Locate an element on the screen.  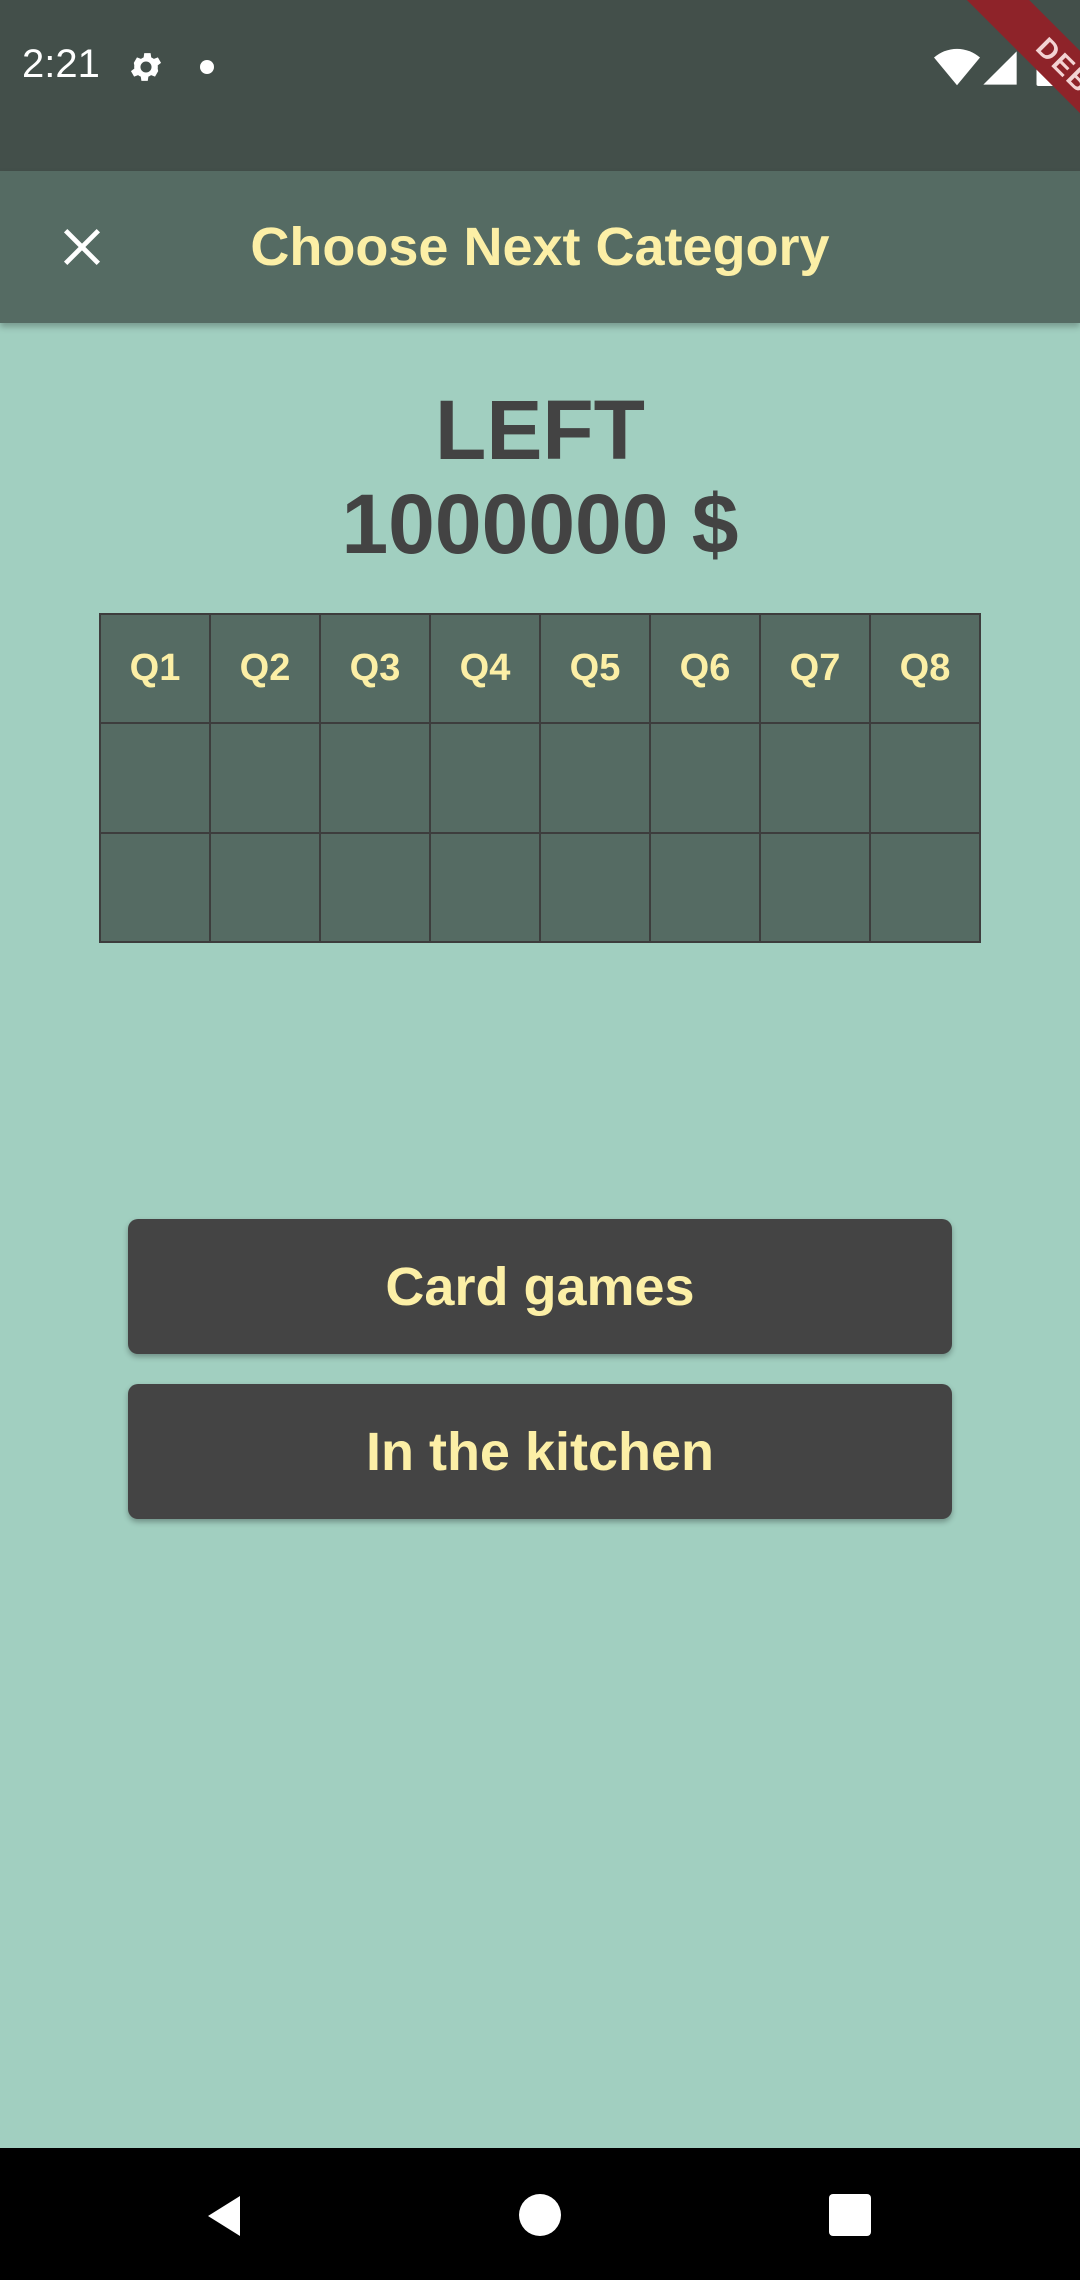
recents-icon is located at coordinates (850, 2215).